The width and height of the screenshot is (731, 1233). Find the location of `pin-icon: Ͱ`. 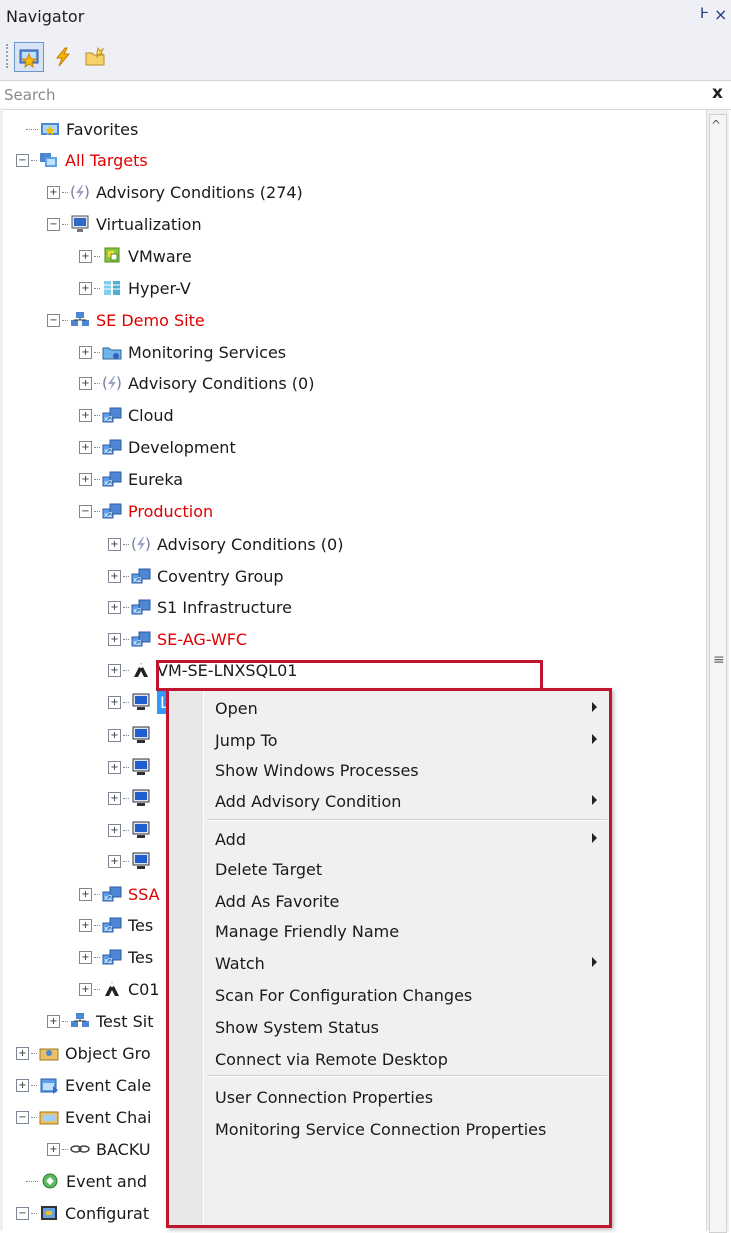

pin-icon: Ͱ is located at coordinates (704, 14).